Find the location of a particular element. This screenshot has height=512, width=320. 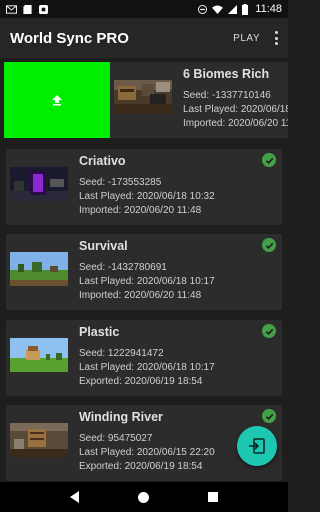

system-nav-bar is located at coordinates (144, 497).